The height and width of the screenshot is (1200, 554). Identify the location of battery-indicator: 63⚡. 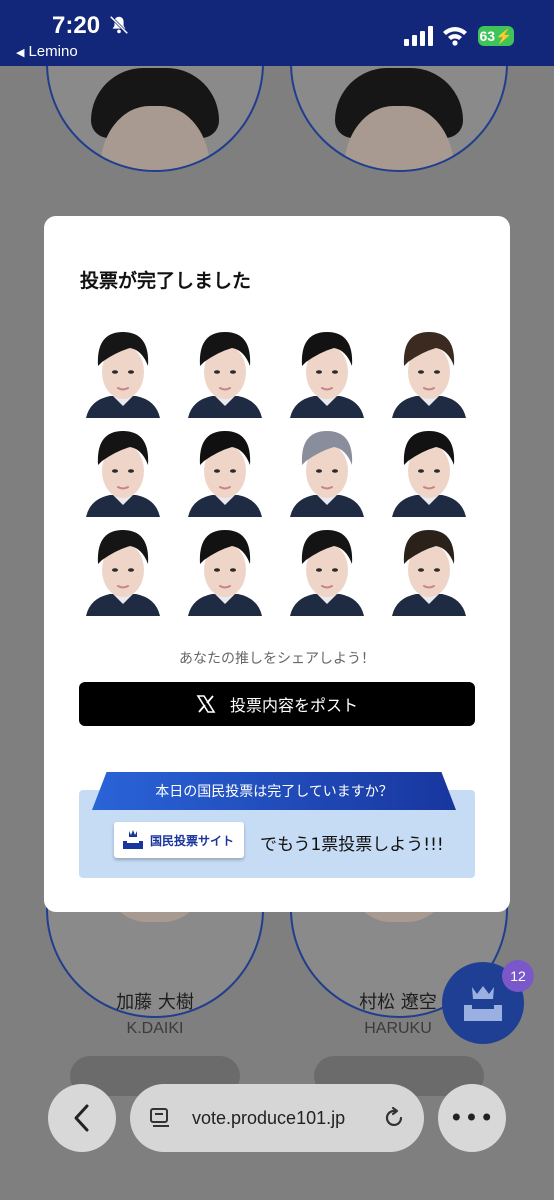
(496, 36).